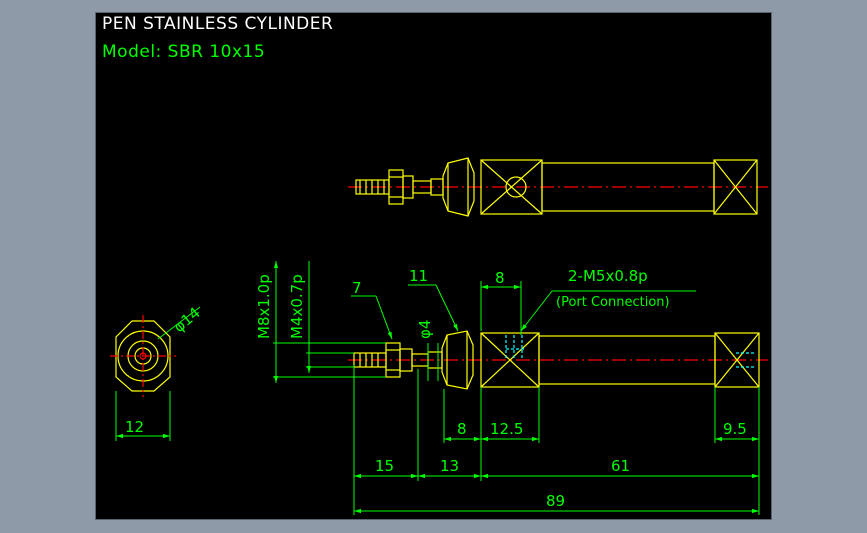 The height and width of the screenshot is (533, 867). I want to click on top-view, so click(558, 187).